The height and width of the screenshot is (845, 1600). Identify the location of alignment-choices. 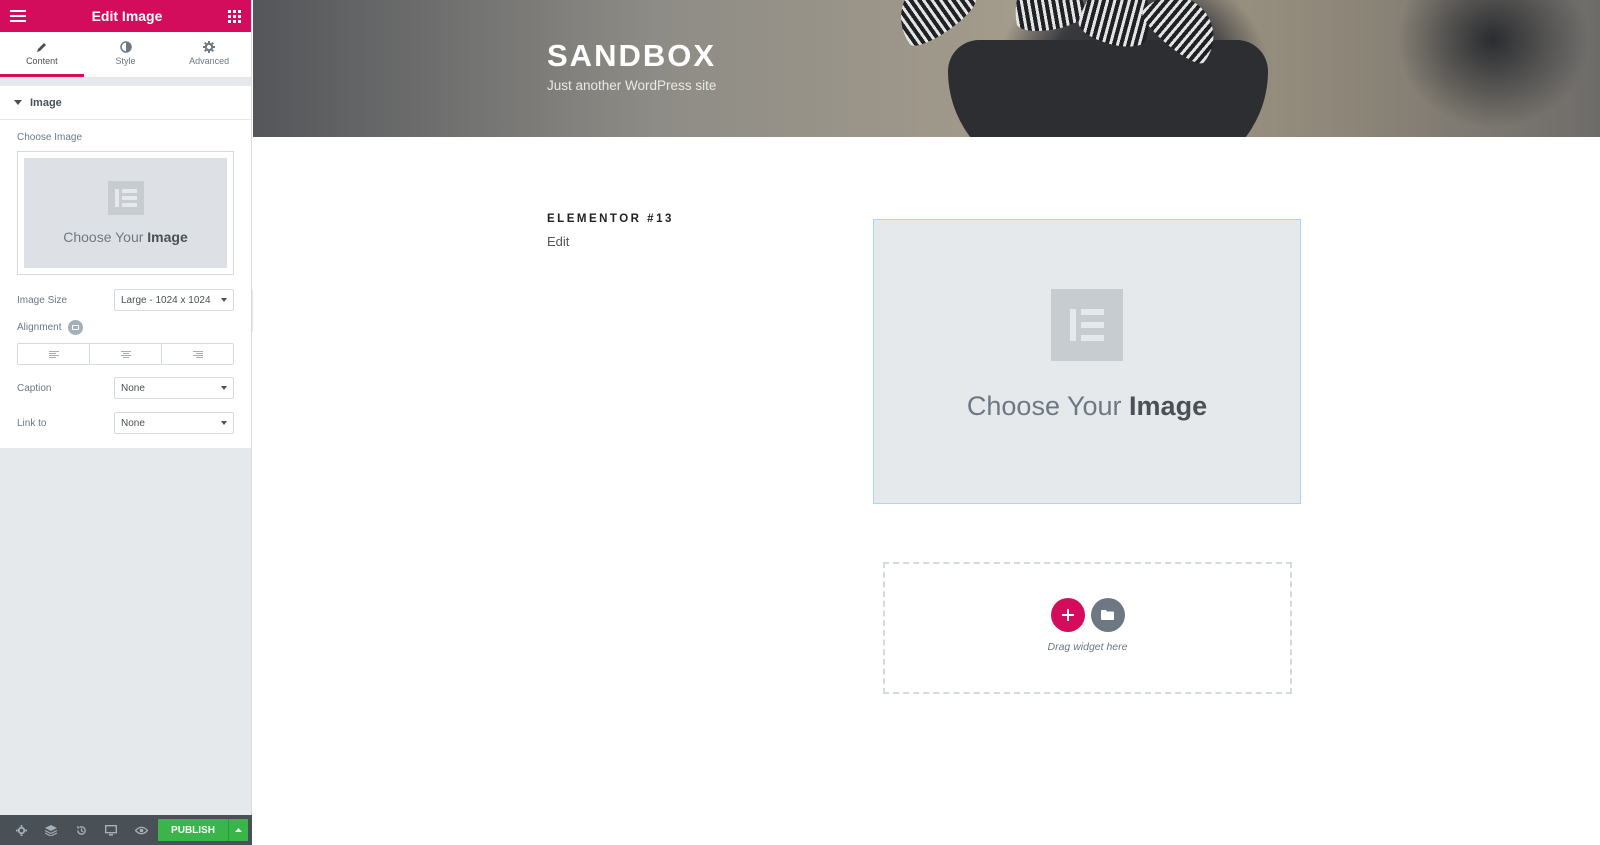
(125, 354).